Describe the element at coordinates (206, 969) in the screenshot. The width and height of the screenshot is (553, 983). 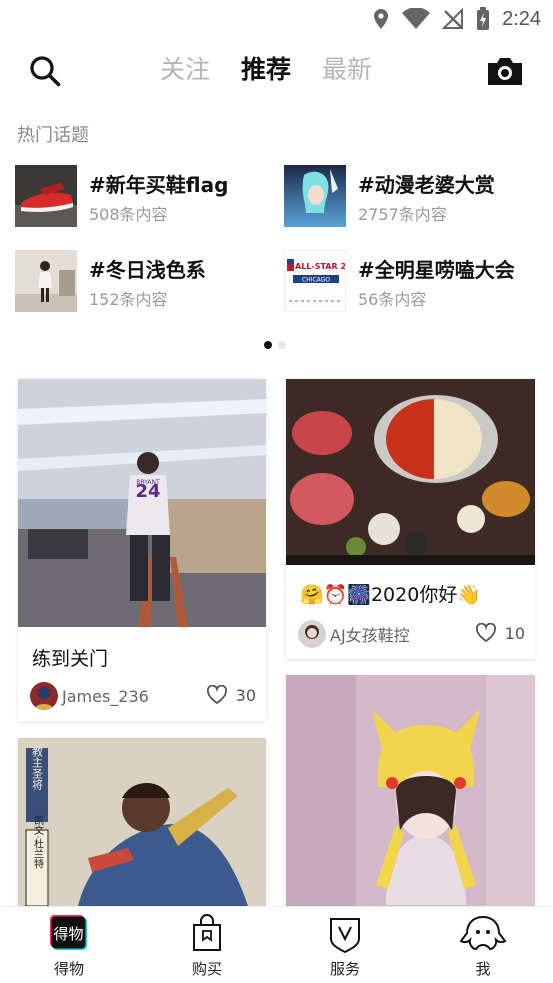
I see `nav-tab-label: 购买` at that location.